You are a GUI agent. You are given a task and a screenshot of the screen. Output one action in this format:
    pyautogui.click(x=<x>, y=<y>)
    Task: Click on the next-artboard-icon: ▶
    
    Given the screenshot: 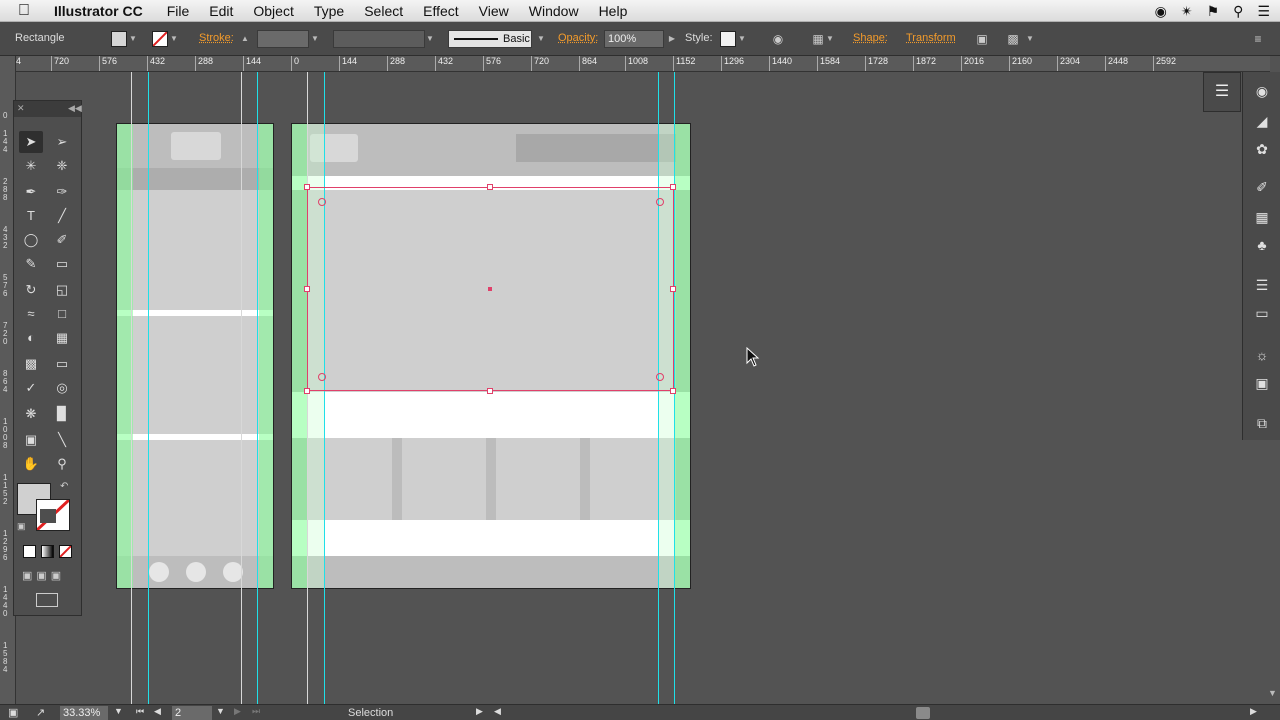 What is the action you would take?
    pyautogui.click(x=237, y=711)
    